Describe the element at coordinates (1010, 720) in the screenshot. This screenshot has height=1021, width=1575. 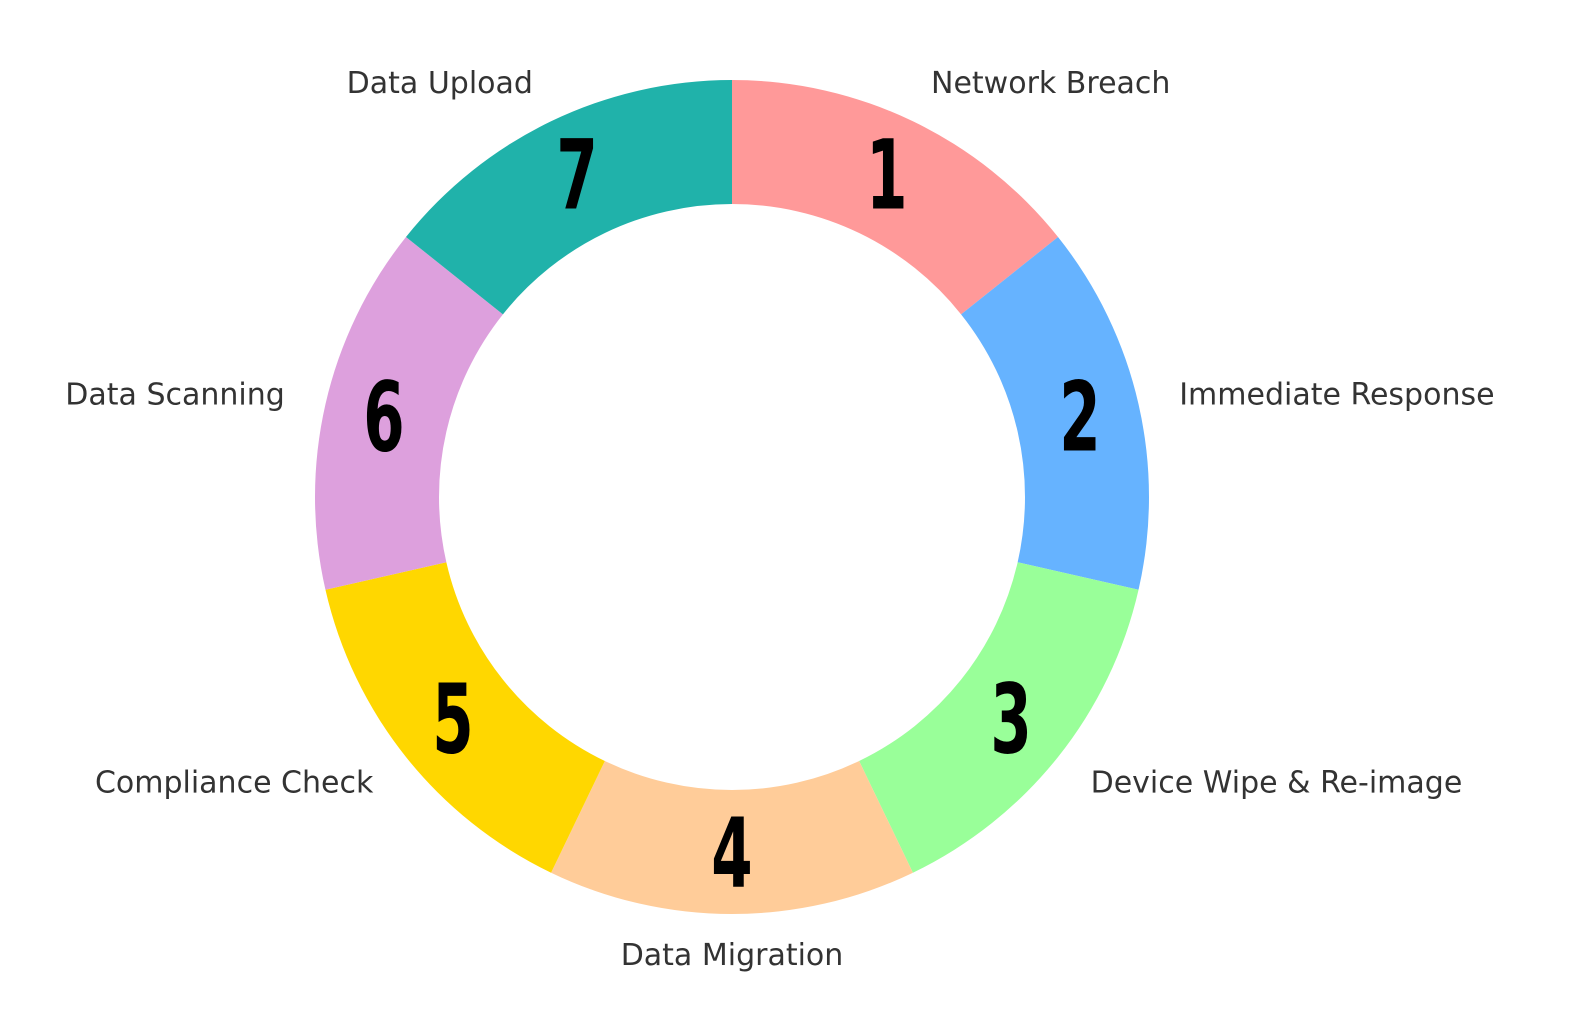
I see `slice-number-label: 3` at that location.